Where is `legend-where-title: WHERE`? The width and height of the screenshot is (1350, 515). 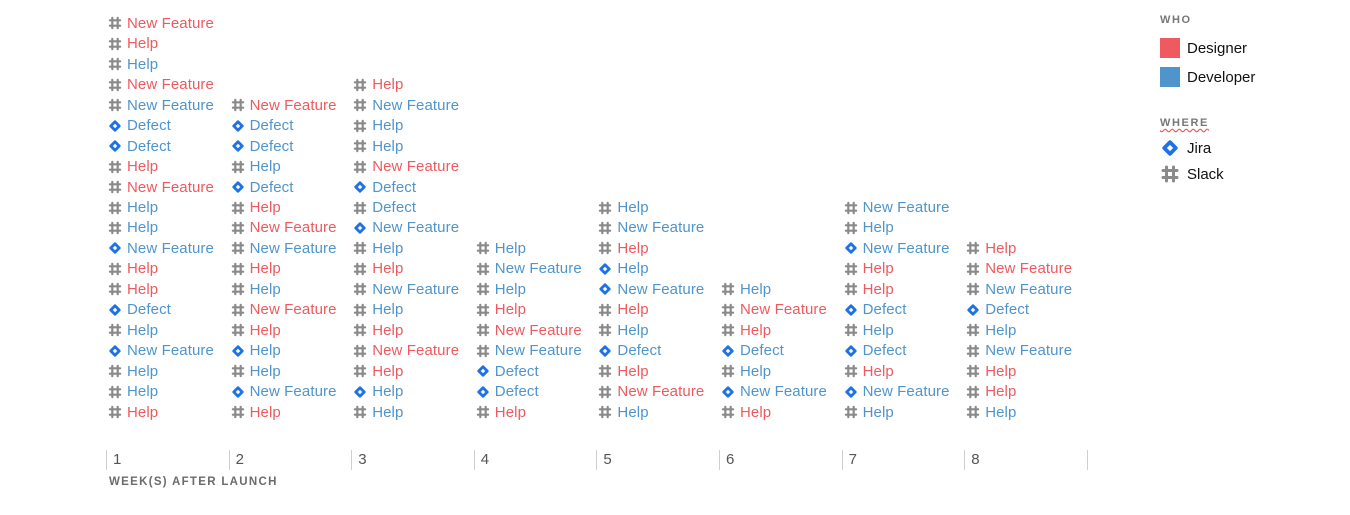
legend-where-title: WHERE is located at coordinates (1184, 123).